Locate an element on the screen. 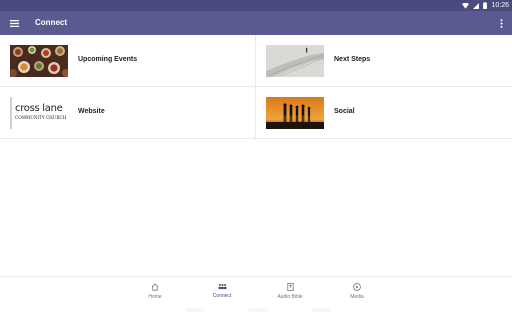 Image resolution: width=512 pixels, height=320 pixels. nav-connect: Connect is located at coordinates (222, 292).